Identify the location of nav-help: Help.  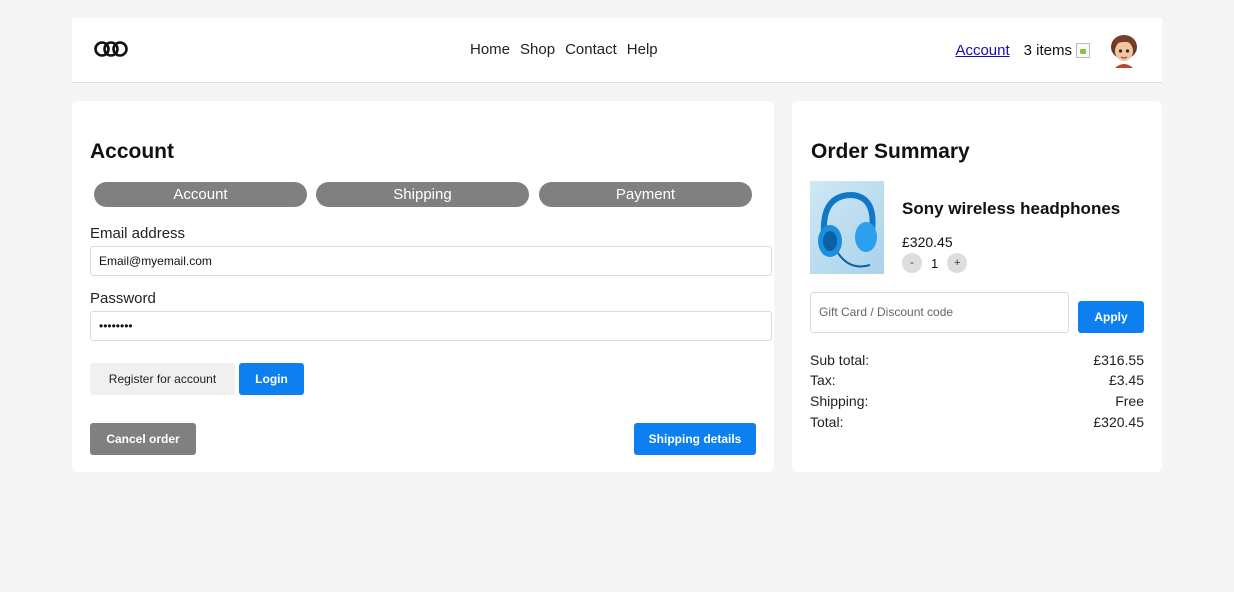
(642, 49).